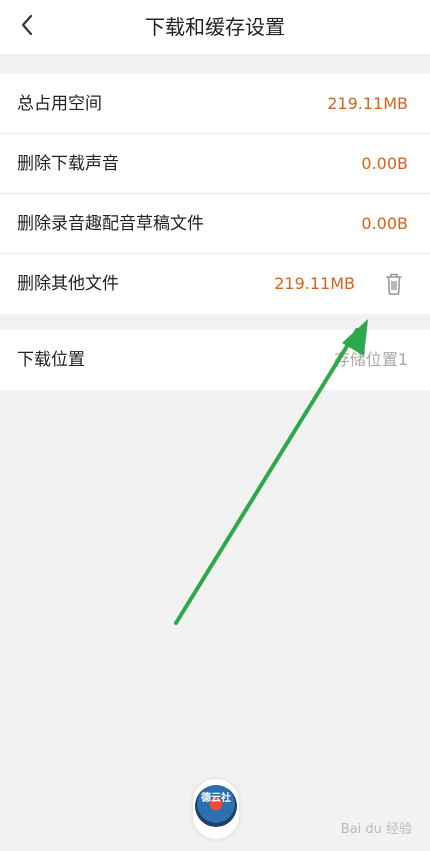 The height and width of the screenshot is (851, 430). What do you see at coordinates (51, 360) in the screenshot?
I see `row-label: 下载位置` at bounding box center [51, 360].